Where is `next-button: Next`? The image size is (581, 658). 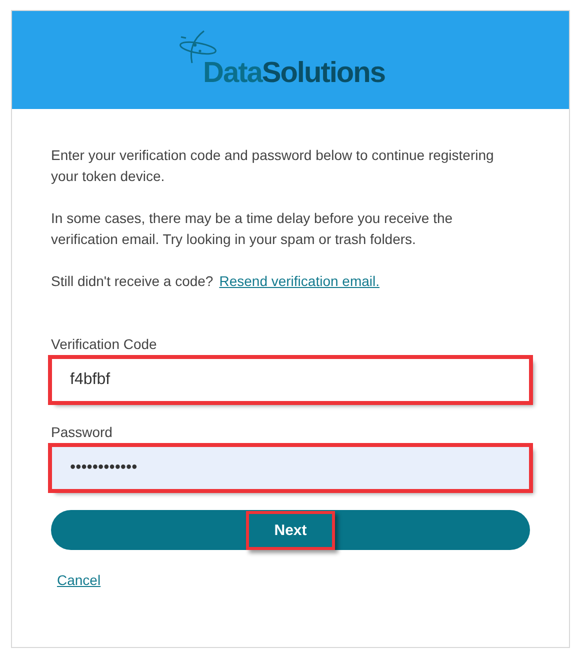
next-button: Next is located at coordinates (290, 530).